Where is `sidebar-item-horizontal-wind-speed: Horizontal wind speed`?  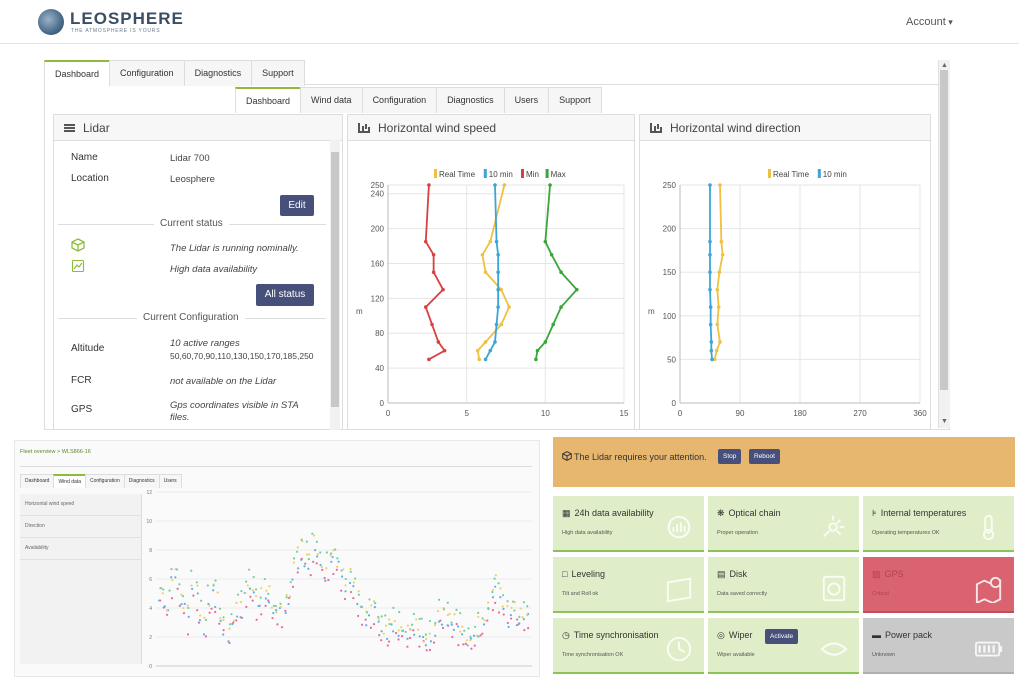 sidebar-item-horizontal-wind-speed: Horizontal wind speed is located at coordinates (80, 505).